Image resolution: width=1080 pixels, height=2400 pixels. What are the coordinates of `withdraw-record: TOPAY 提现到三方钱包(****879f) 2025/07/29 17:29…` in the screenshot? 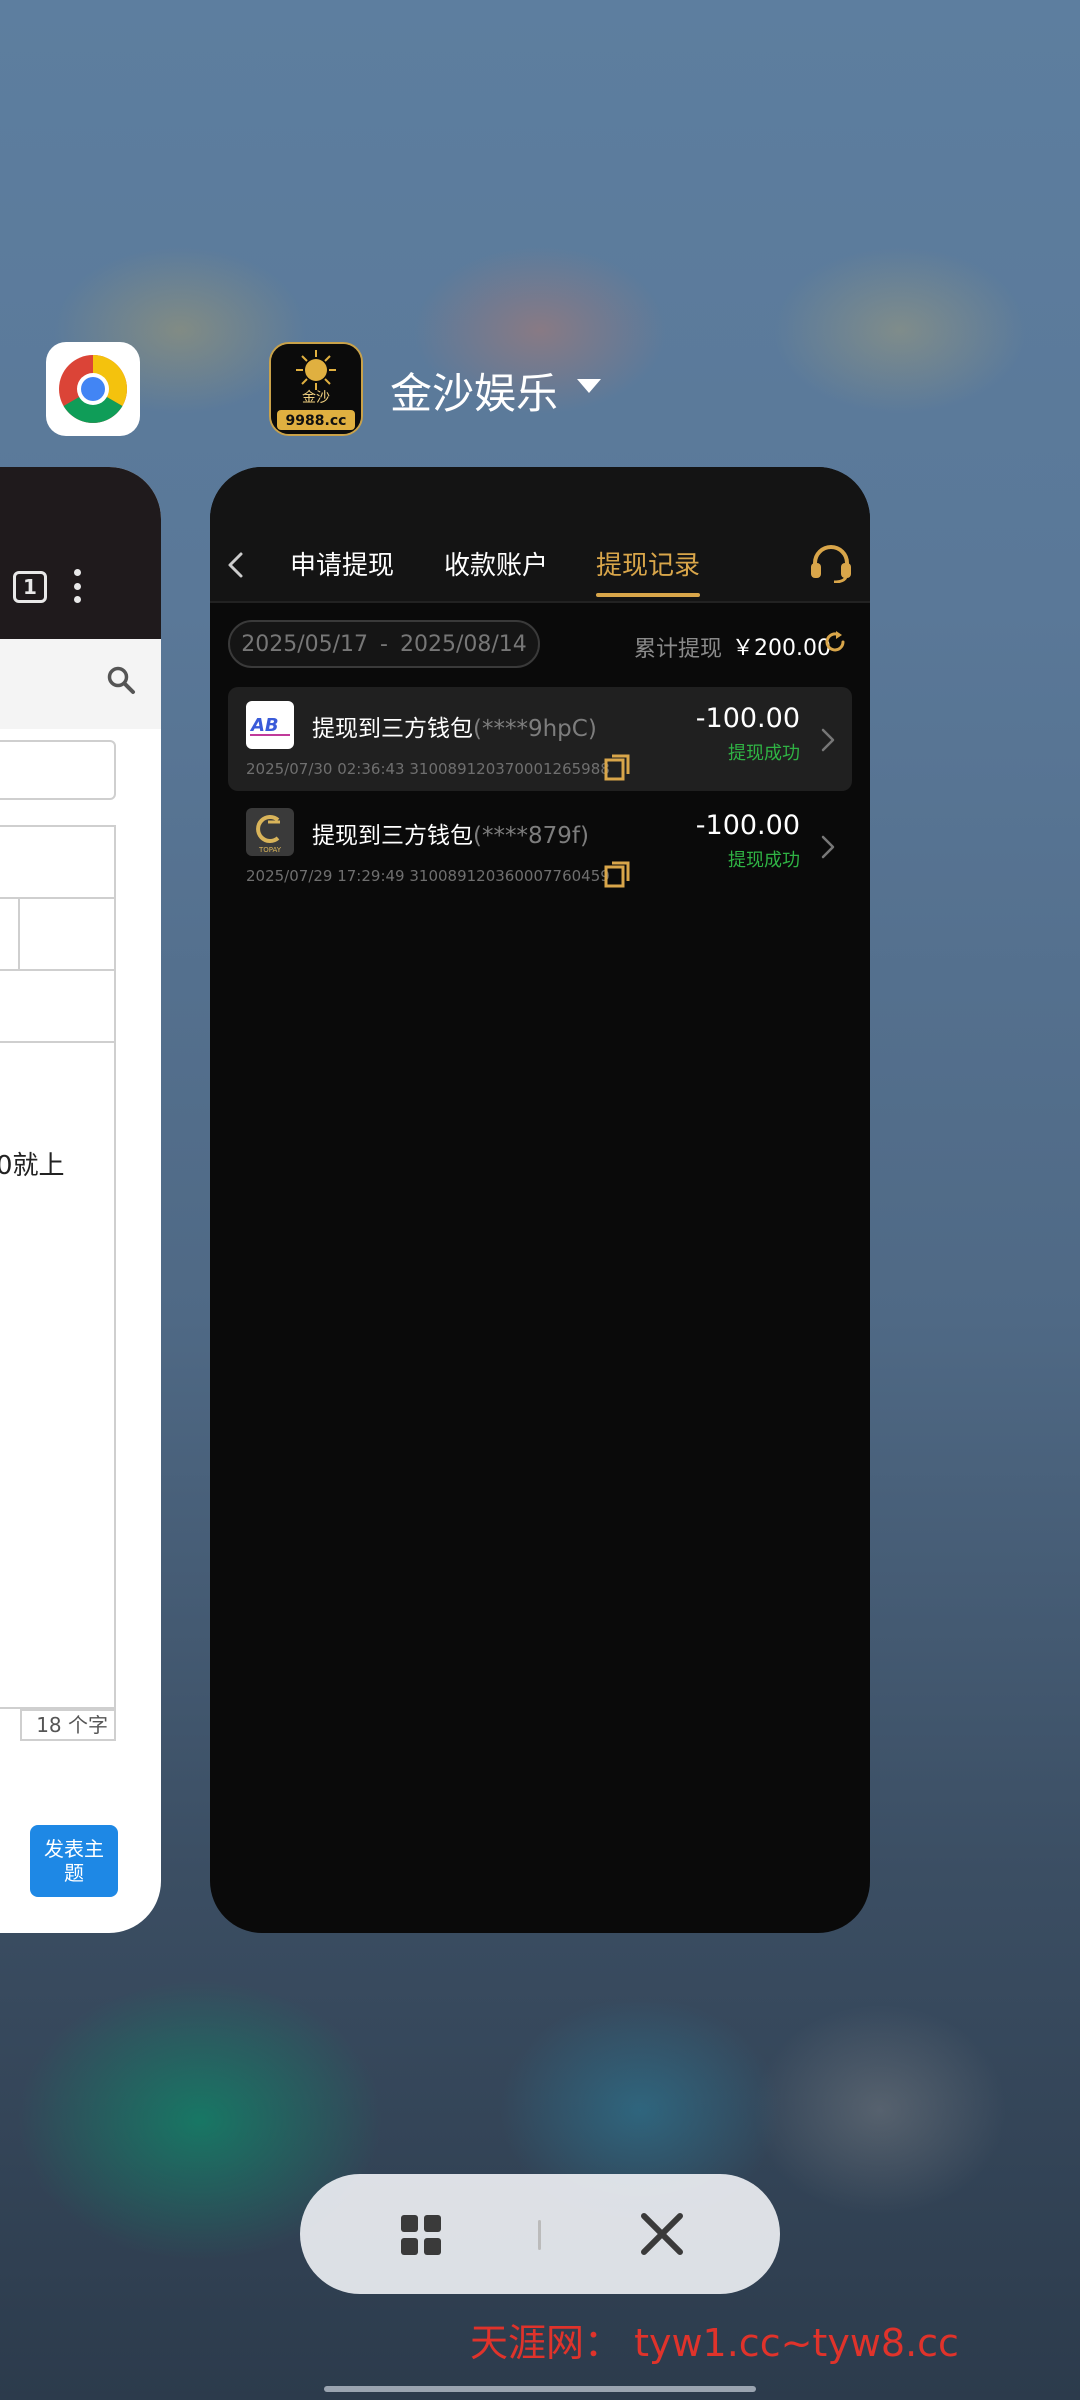 It's located at (540, 846).